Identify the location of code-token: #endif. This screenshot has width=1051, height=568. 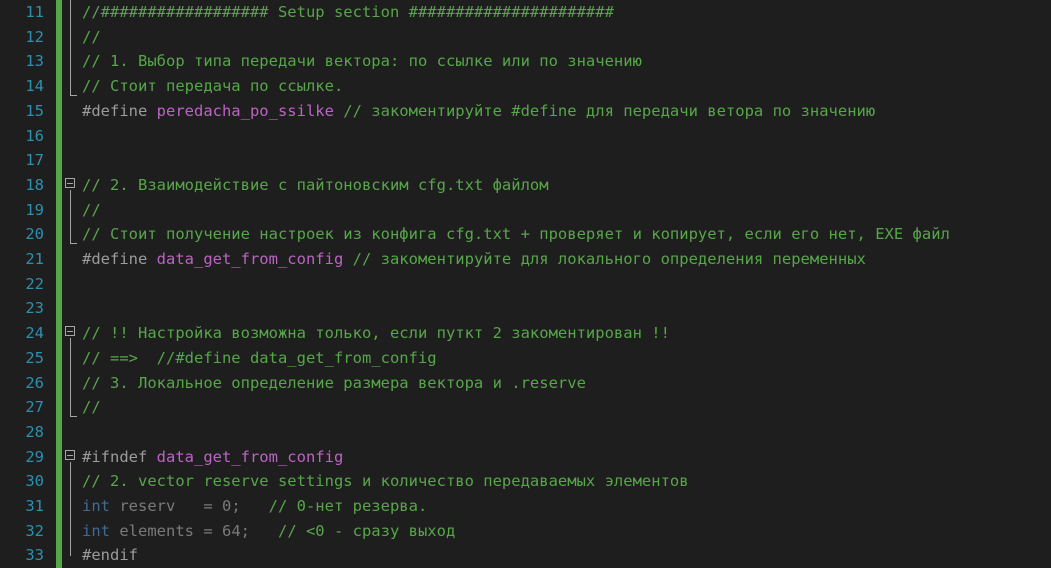
(110, 555).